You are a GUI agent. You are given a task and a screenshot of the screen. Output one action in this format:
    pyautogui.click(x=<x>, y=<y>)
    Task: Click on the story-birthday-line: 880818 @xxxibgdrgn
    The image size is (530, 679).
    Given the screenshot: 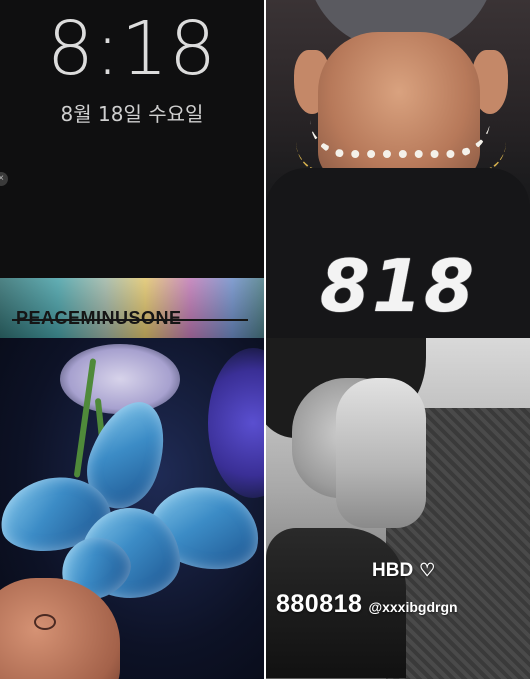 What is the action you would take?
    pyautogui.click(x=367, y=604)
    